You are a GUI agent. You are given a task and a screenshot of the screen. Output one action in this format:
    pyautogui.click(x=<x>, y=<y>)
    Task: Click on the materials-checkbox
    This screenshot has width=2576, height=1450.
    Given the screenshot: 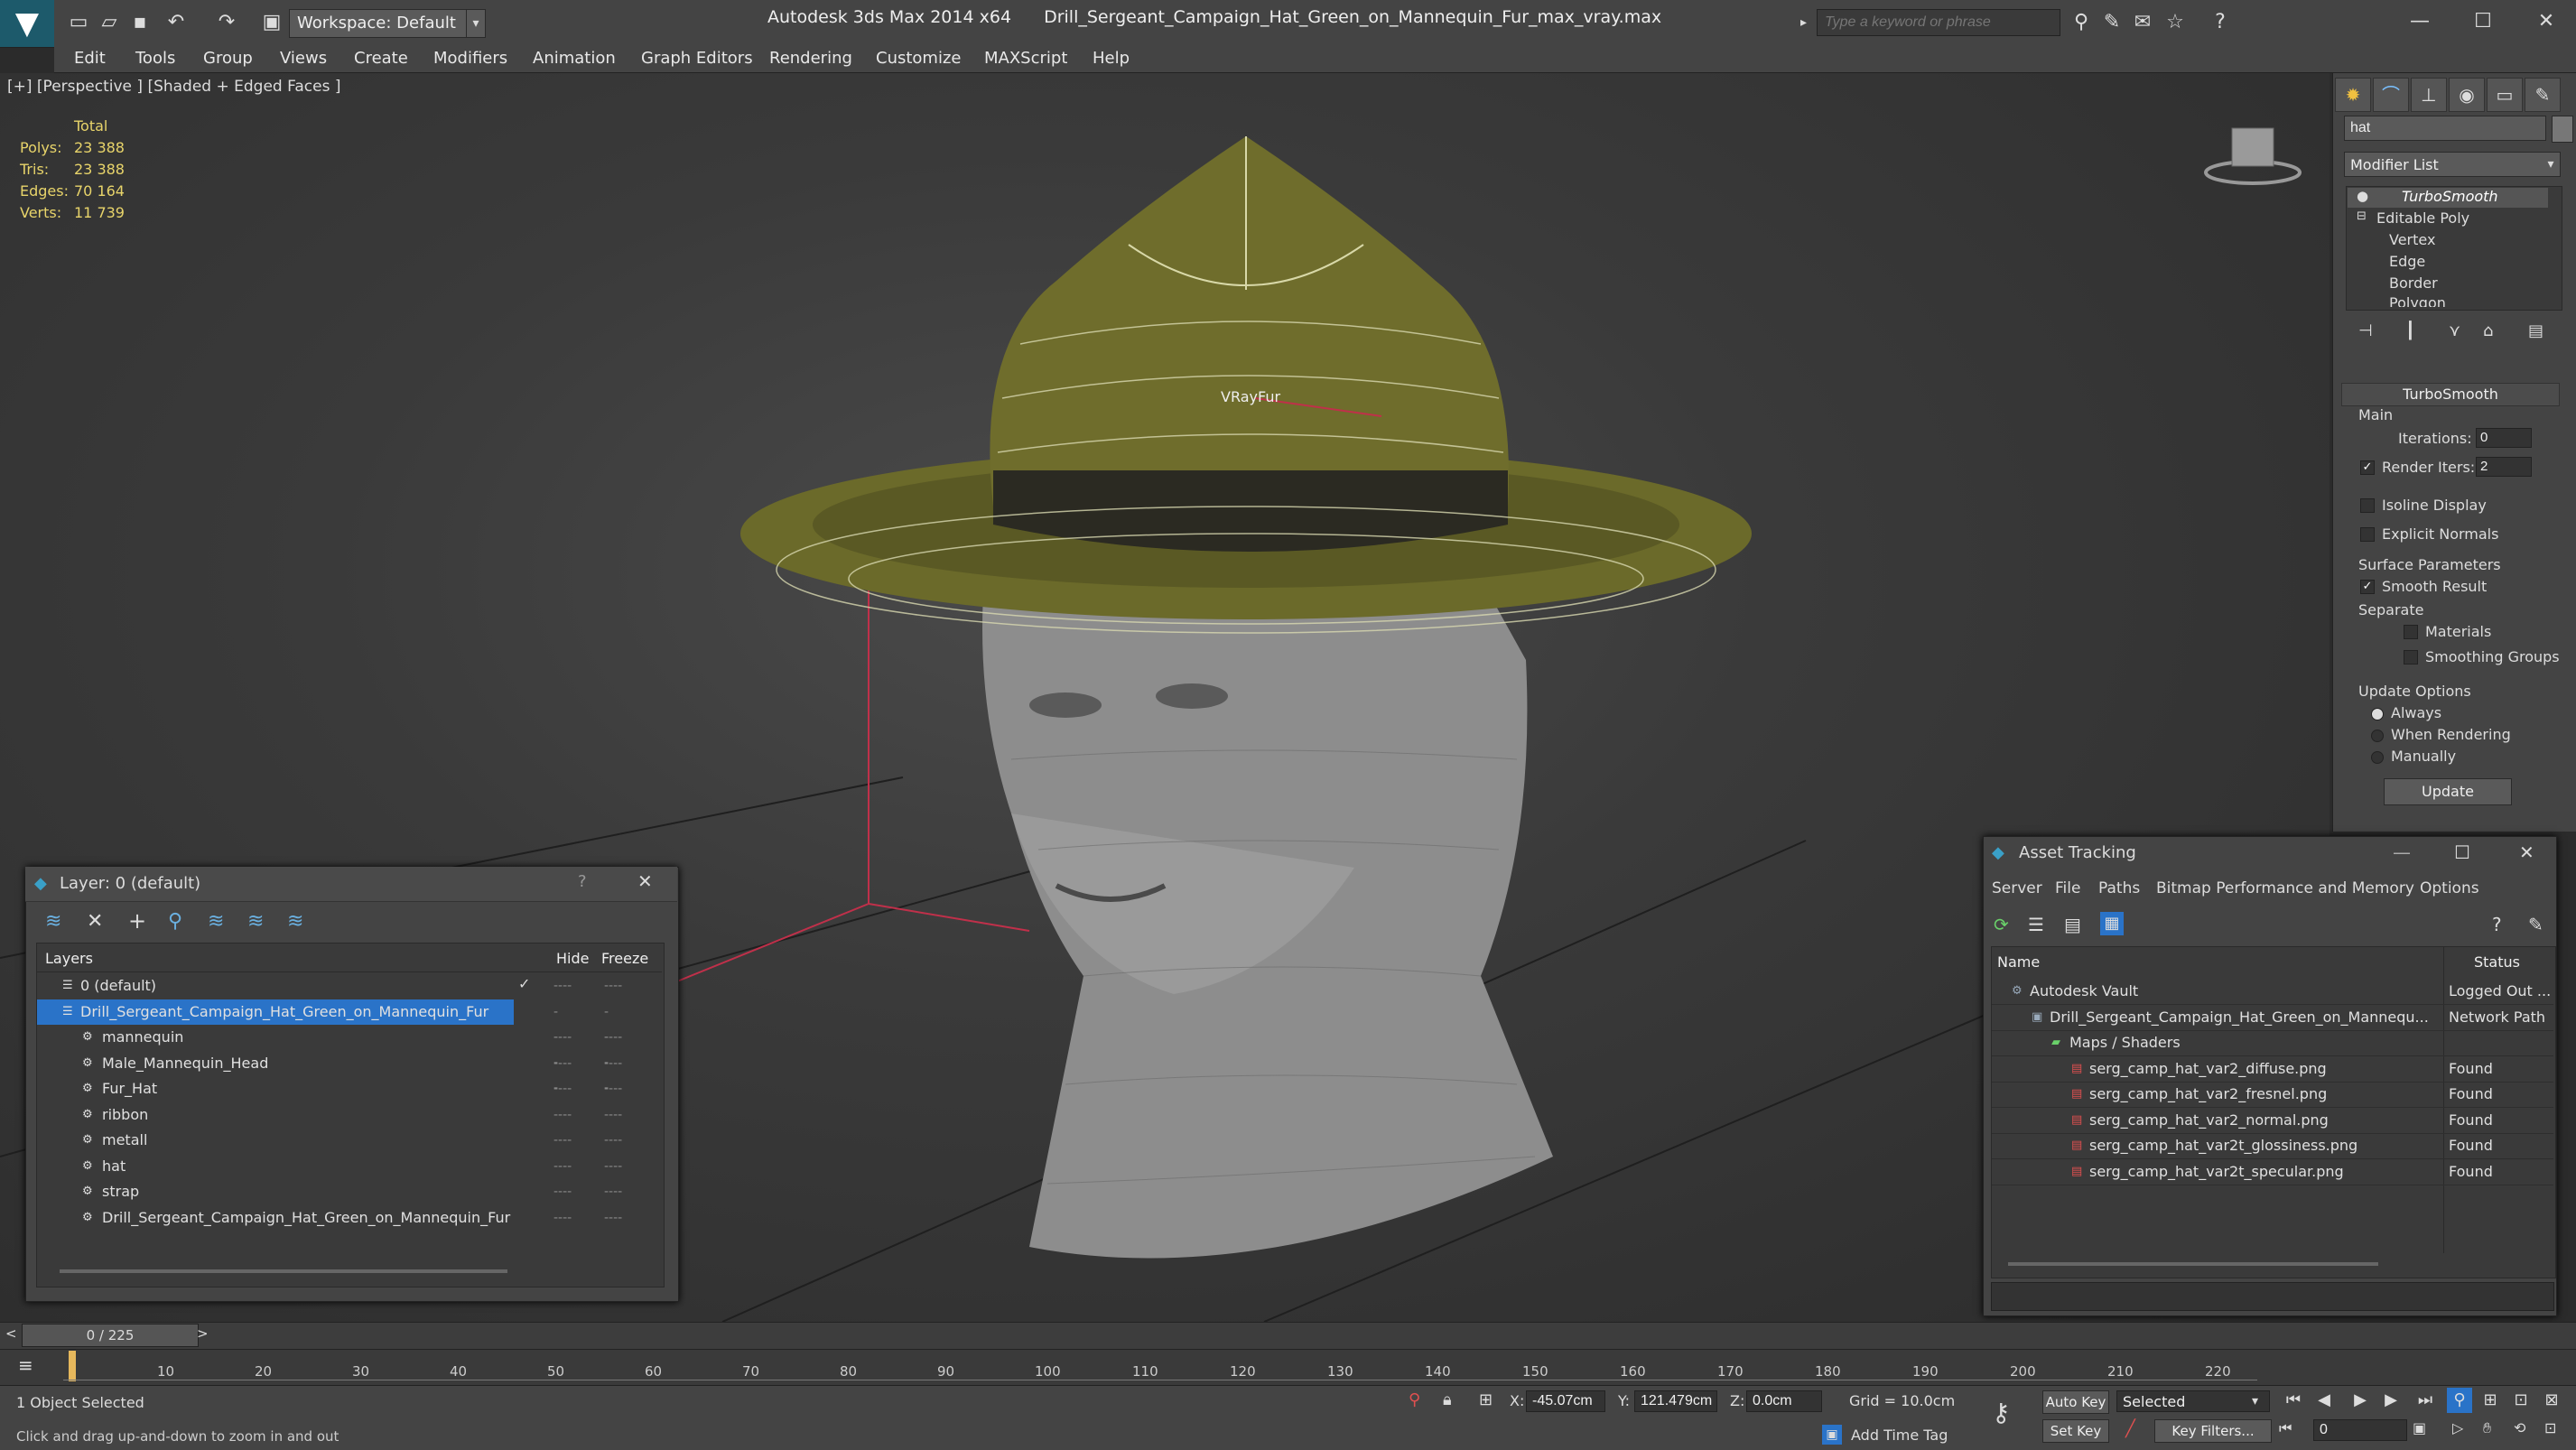 What is the action you would take?
    pyautogui.click(x=2411, y=632)
    